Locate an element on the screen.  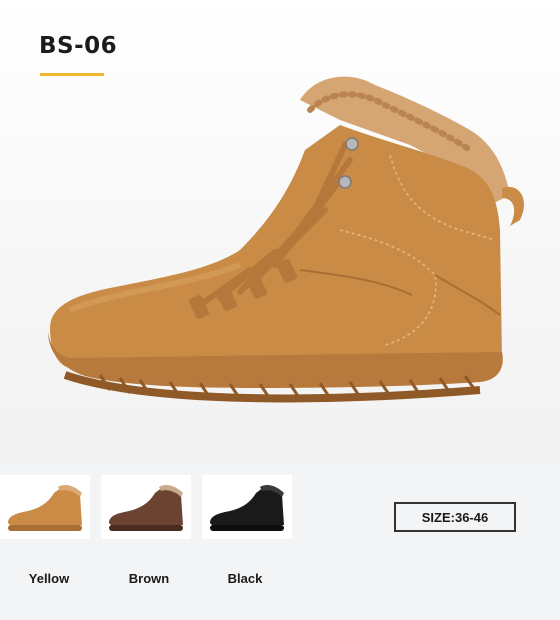
variant-label-black: Black is located at coordinates (245, 578).